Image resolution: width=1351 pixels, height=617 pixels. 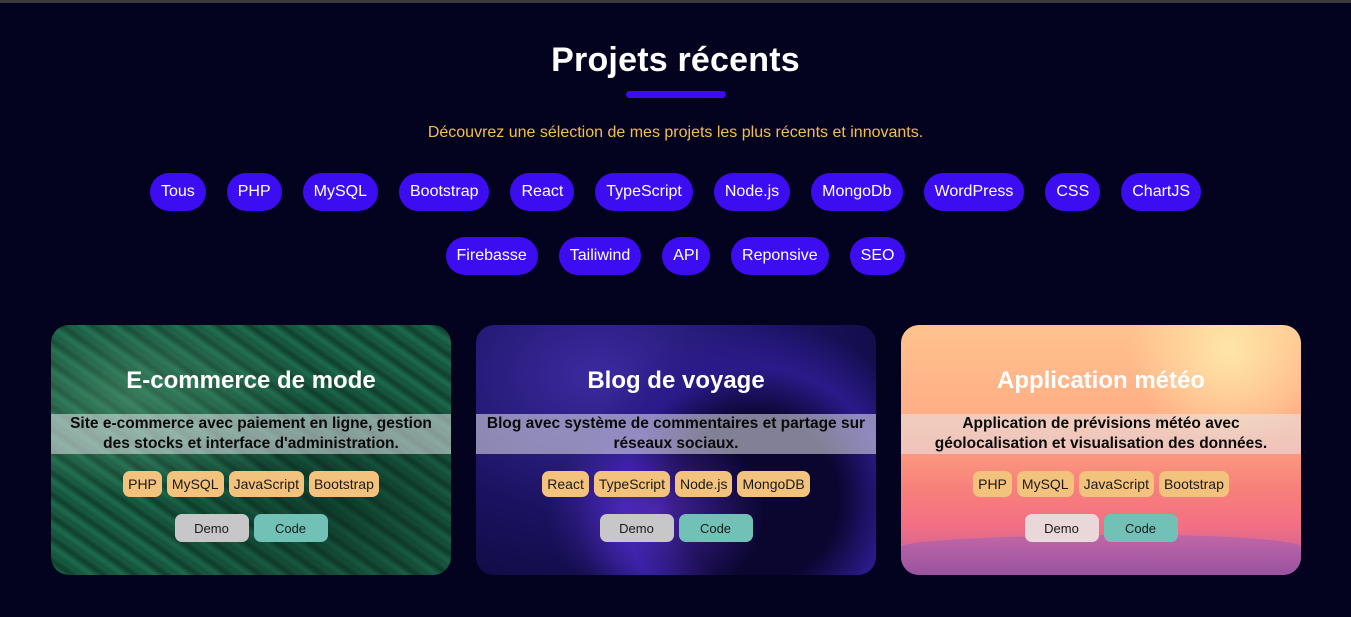 What do you see at coordinates (600, 256) in the screenshot?
I see `filter-tailwind: Tailiwind` at bounding box center [600, 256].